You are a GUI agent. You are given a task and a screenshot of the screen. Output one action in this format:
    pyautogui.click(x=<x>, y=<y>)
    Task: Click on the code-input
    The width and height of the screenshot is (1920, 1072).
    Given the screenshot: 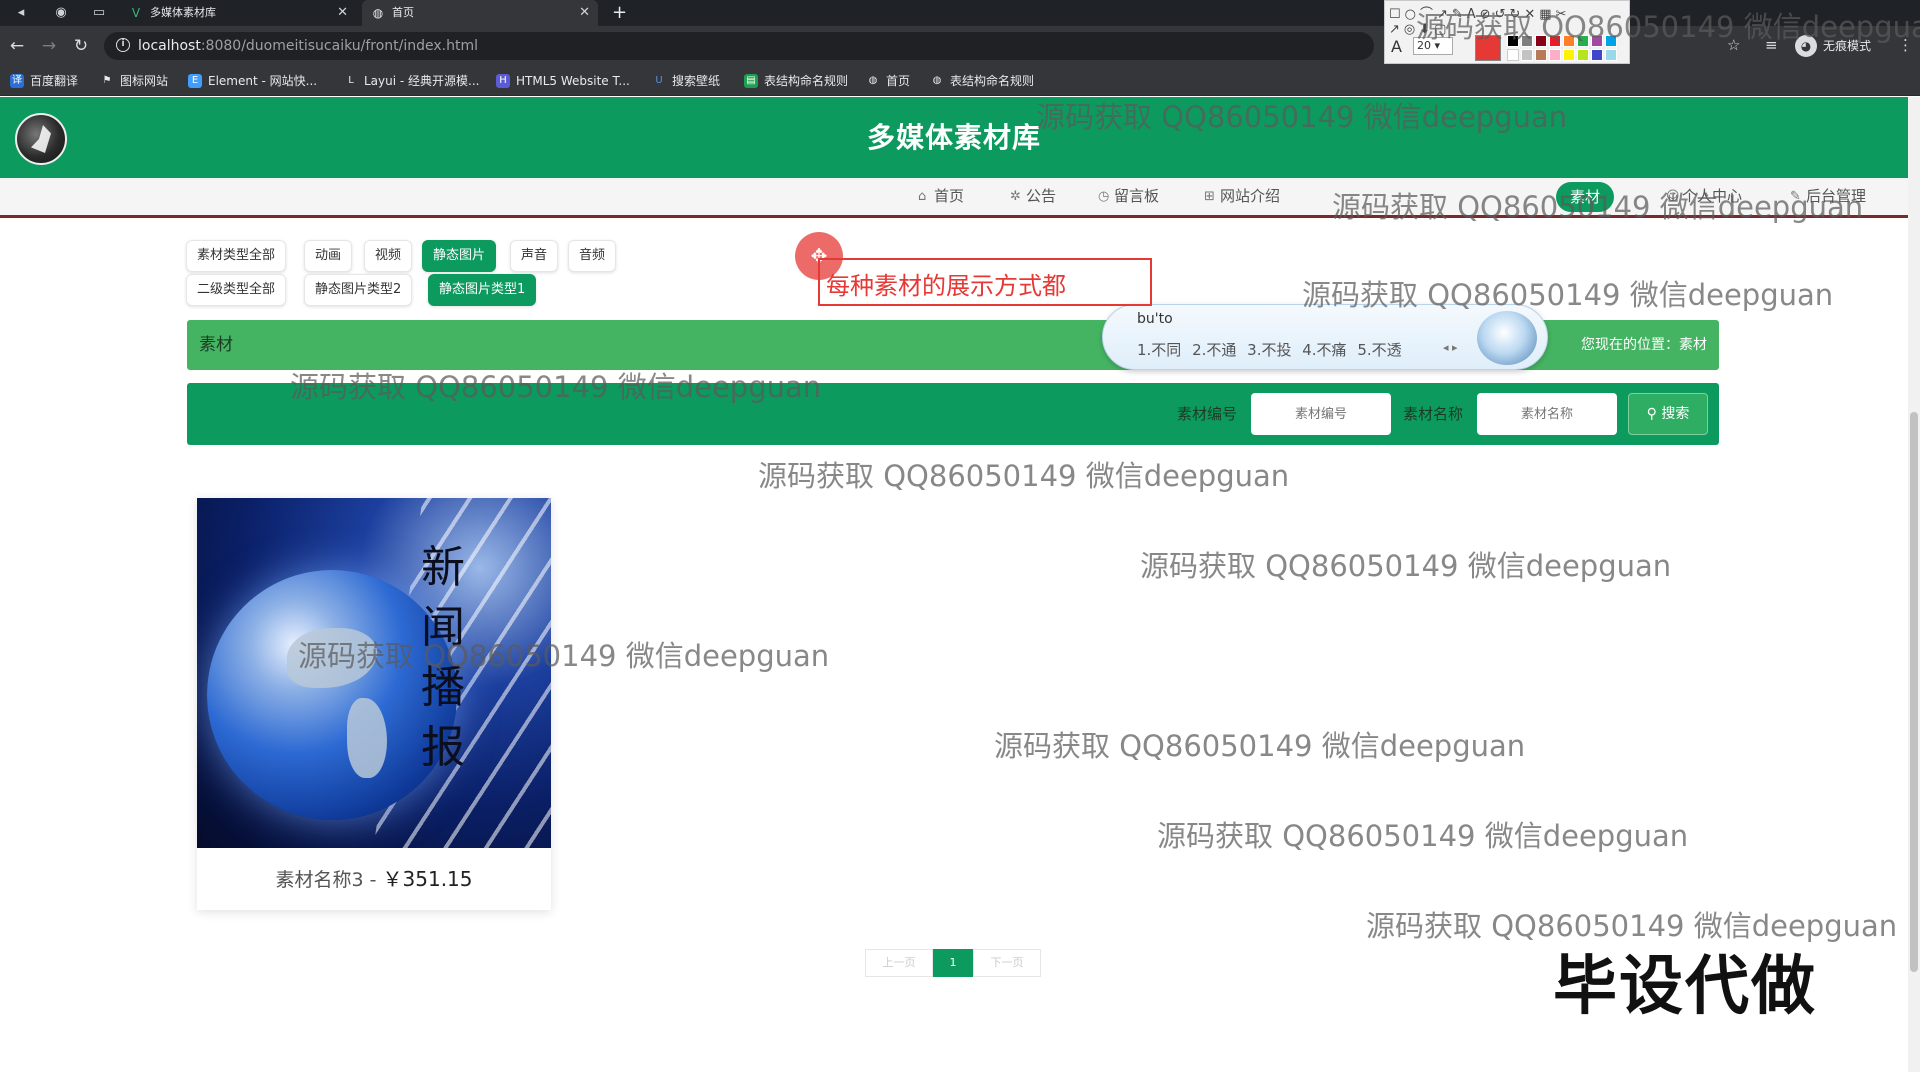 What is the action you would take?
    pyautogui.click(x=1321, y=414)
    